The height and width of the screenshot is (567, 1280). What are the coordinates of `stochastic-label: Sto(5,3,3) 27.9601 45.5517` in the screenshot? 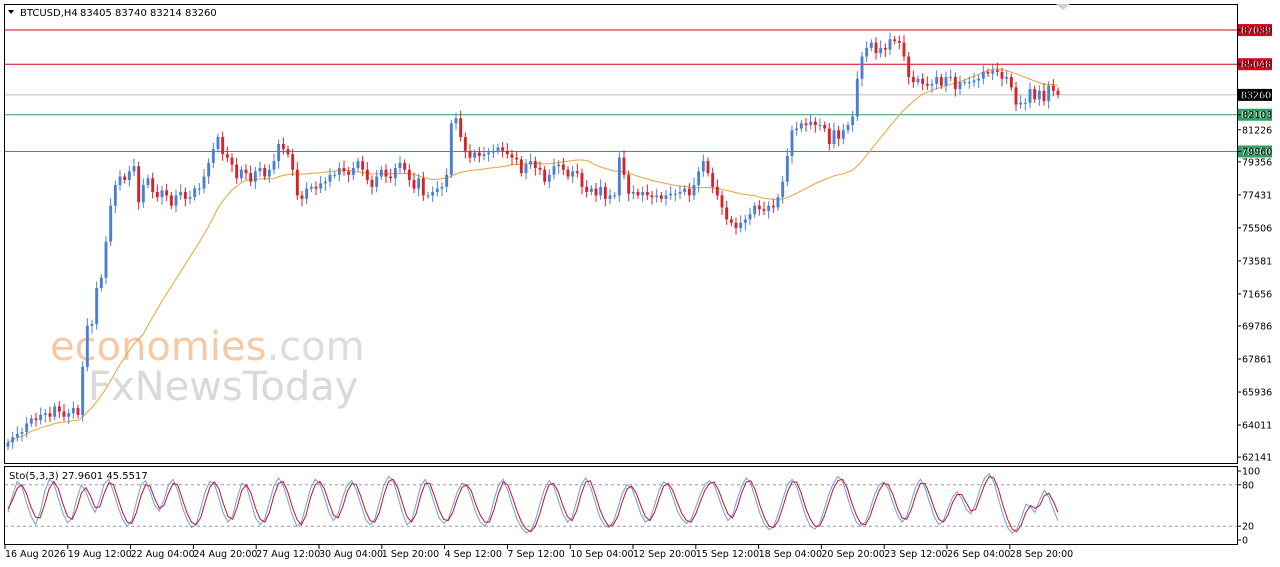 It's located at (78, 476).